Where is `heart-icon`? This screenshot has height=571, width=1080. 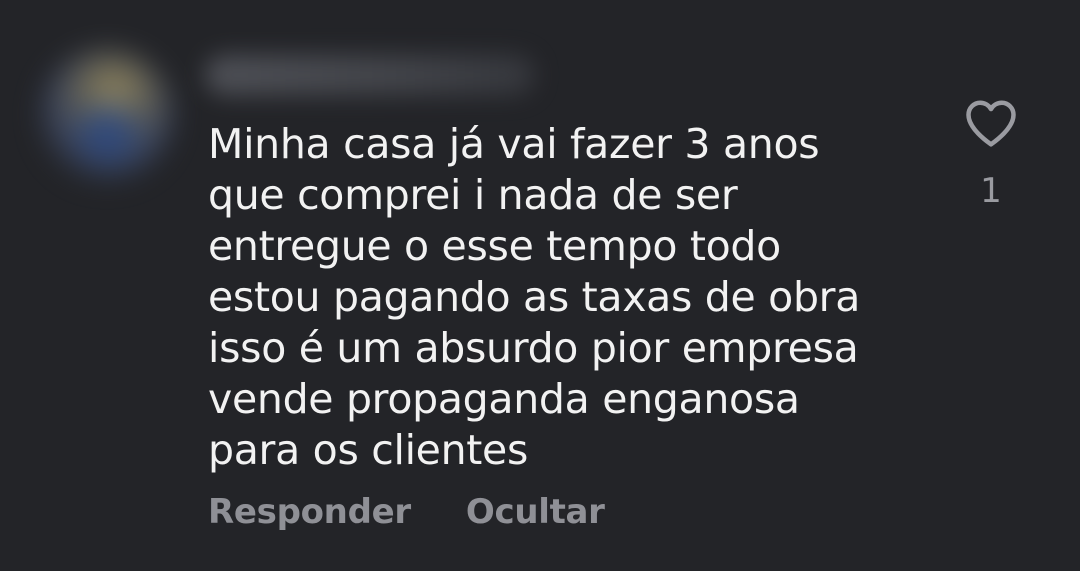 heart-icon is located at coordinates (991, 125).